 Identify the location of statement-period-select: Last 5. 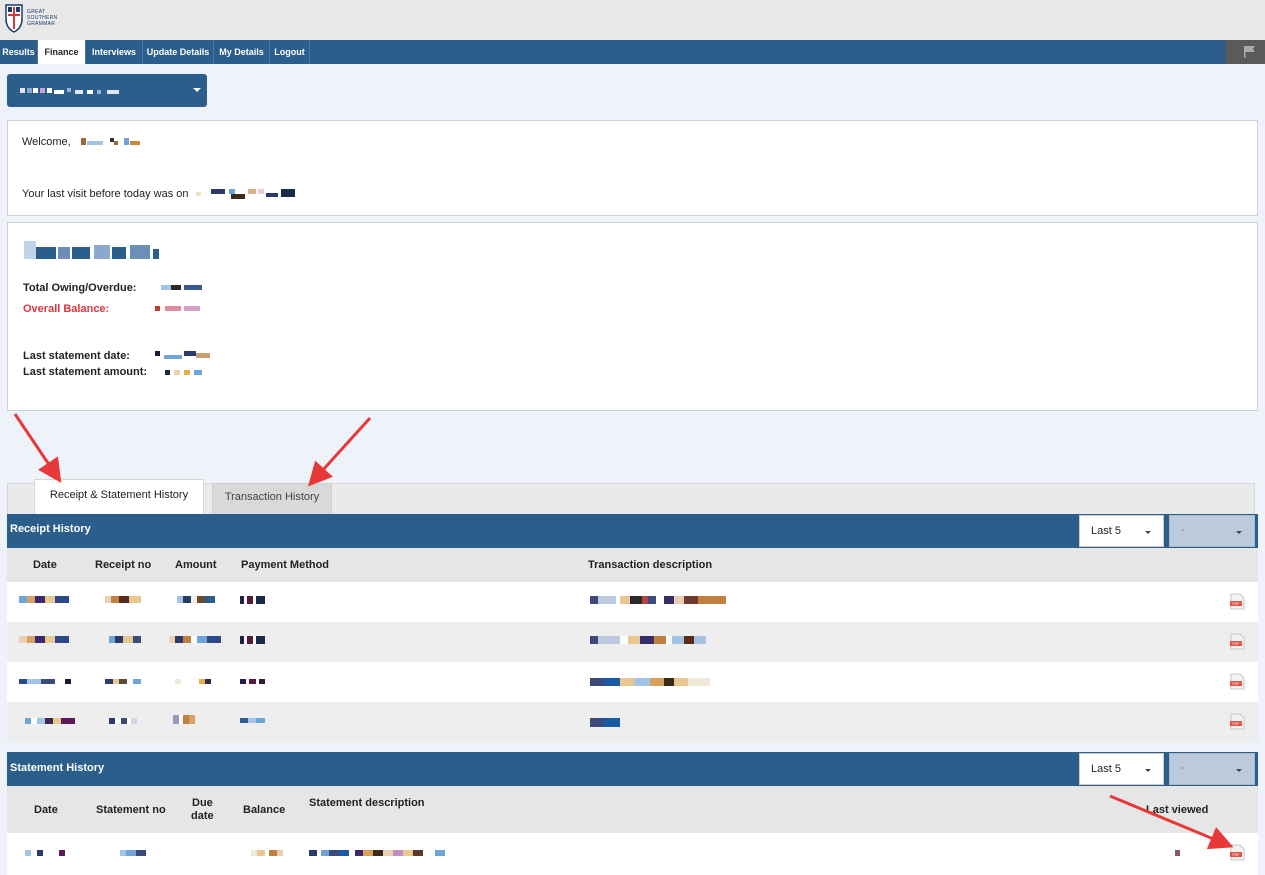
(1121, 769).